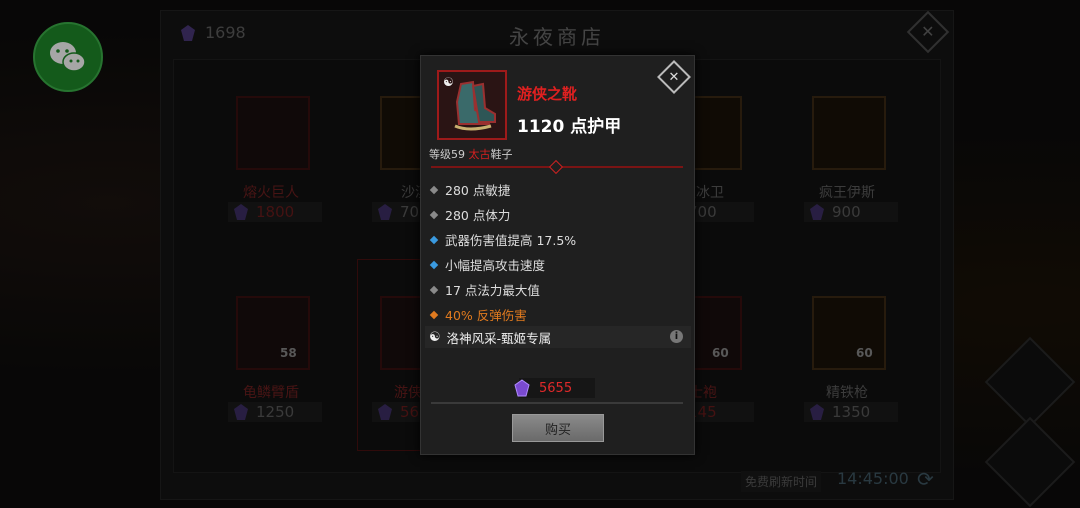 The height and width of the screenshot is (508, 1080). I want to click on stat-text: 17 点法力最大值, so click(492, 290).